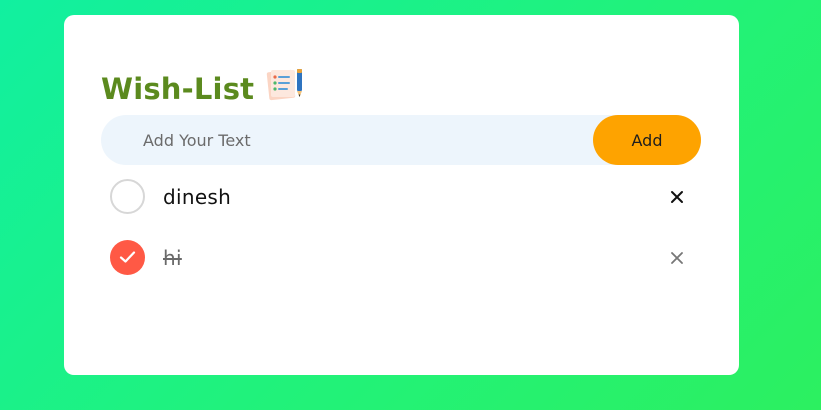 This screenshot has width=821, height=410. What do you see at coordinates (197, 197) in the screenshot?
I see `task-text: dinesh` at bounding box center [197, 197].